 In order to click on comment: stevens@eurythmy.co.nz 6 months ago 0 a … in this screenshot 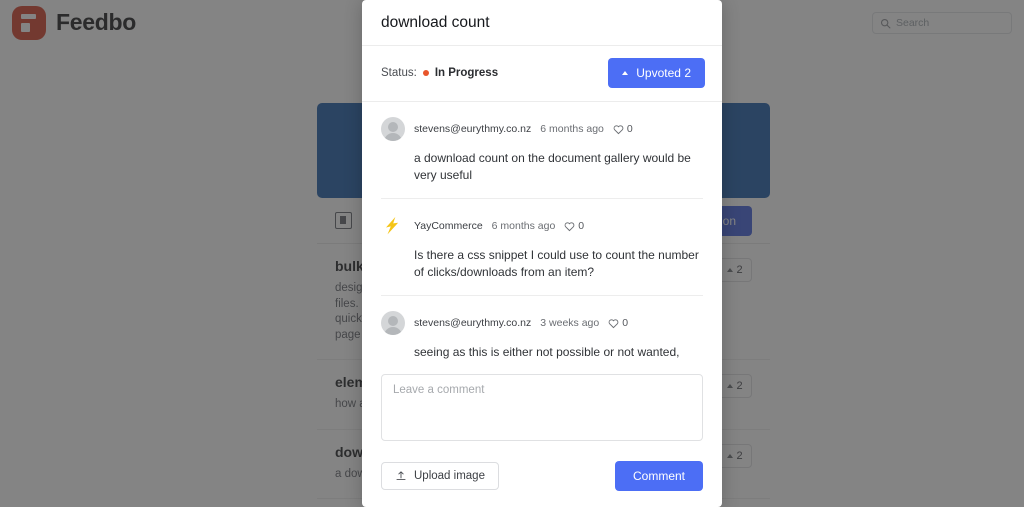, I will do `click(542, 151)`.